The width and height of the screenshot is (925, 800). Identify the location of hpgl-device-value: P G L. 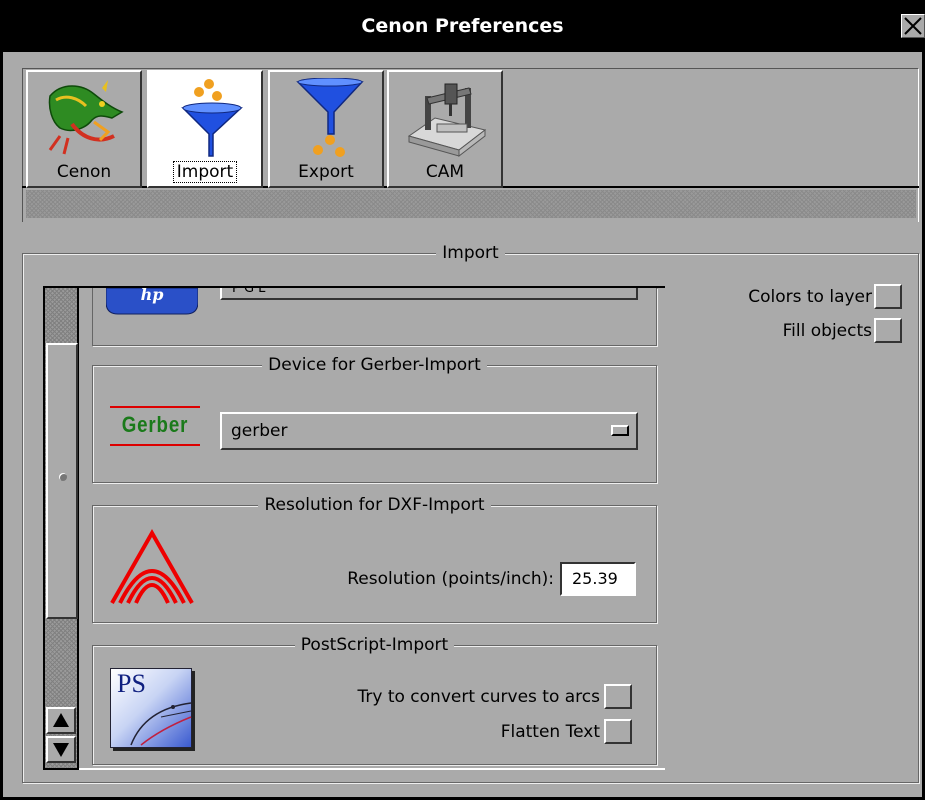
(249, 292).